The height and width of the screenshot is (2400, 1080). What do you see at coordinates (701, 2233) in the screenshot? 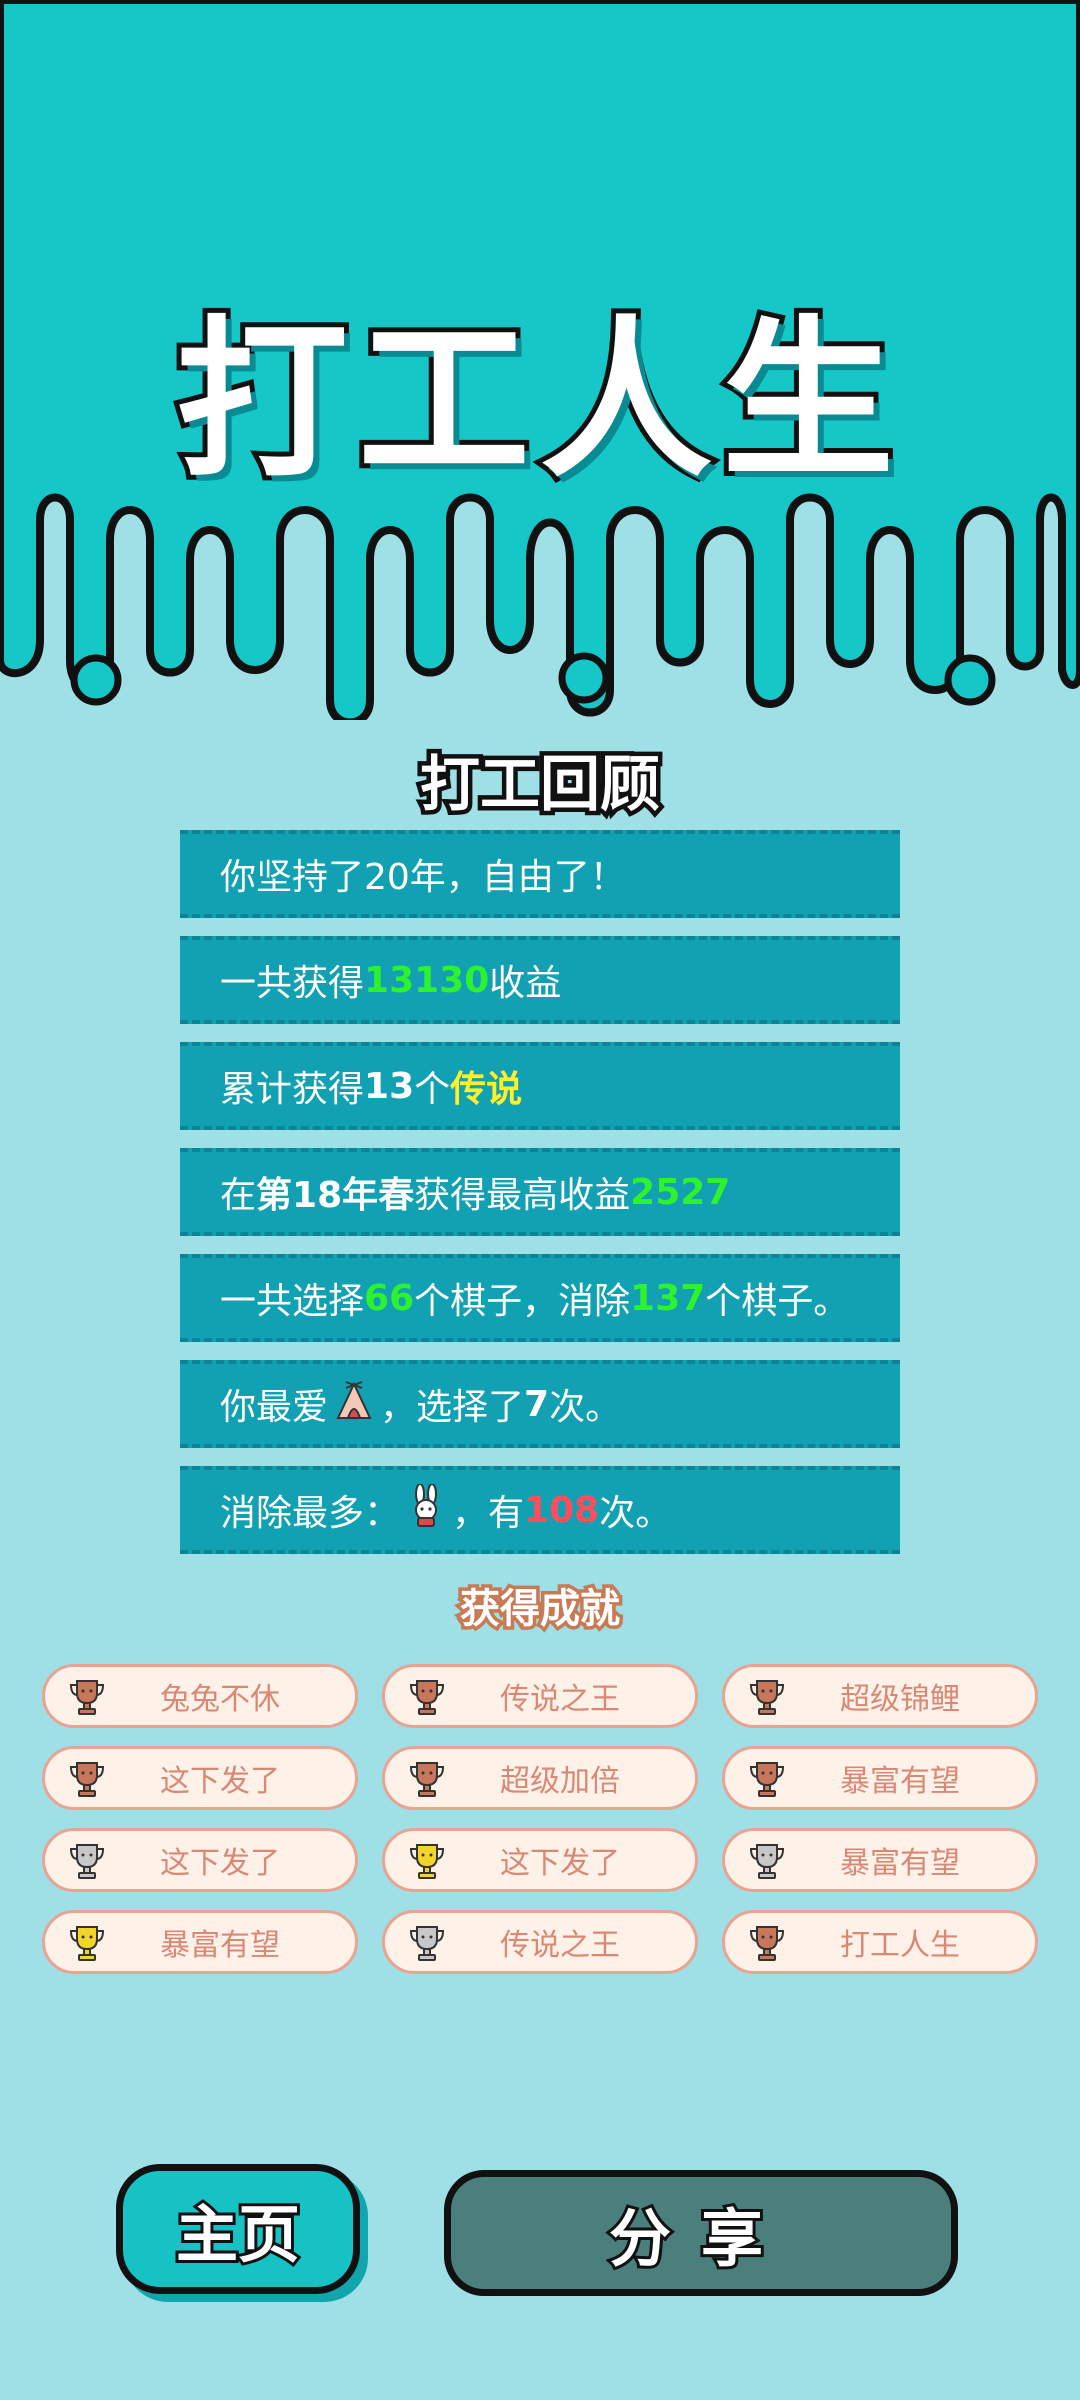
I see `share-button: 分享` at bounding box center [701, 2233].